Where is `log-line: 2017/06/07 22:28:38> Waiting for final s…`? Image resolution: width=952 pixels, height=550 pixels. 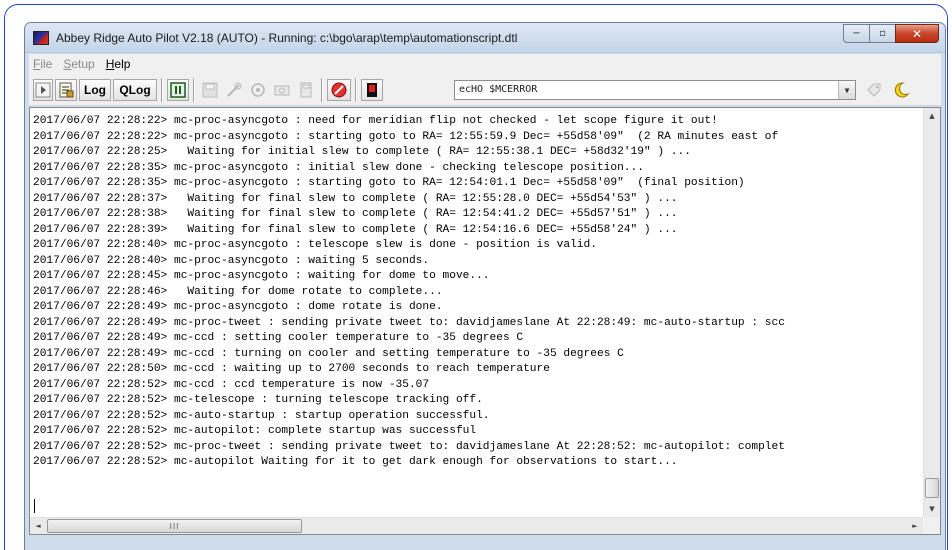
log-line: 2017/06/07 22:28:38> Waiting for final s… is located at coordinates (355, 214).